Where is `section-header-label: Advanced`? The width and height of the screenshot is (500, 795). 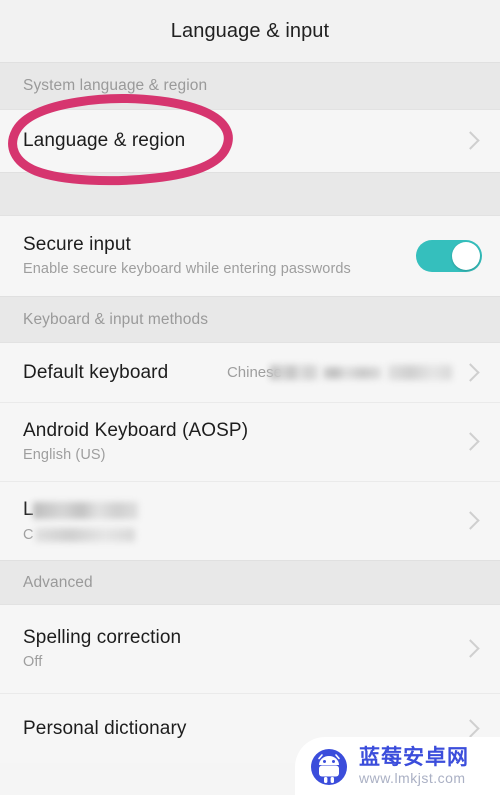
section-header-label: Advanced is located at coordinates (58, 582).